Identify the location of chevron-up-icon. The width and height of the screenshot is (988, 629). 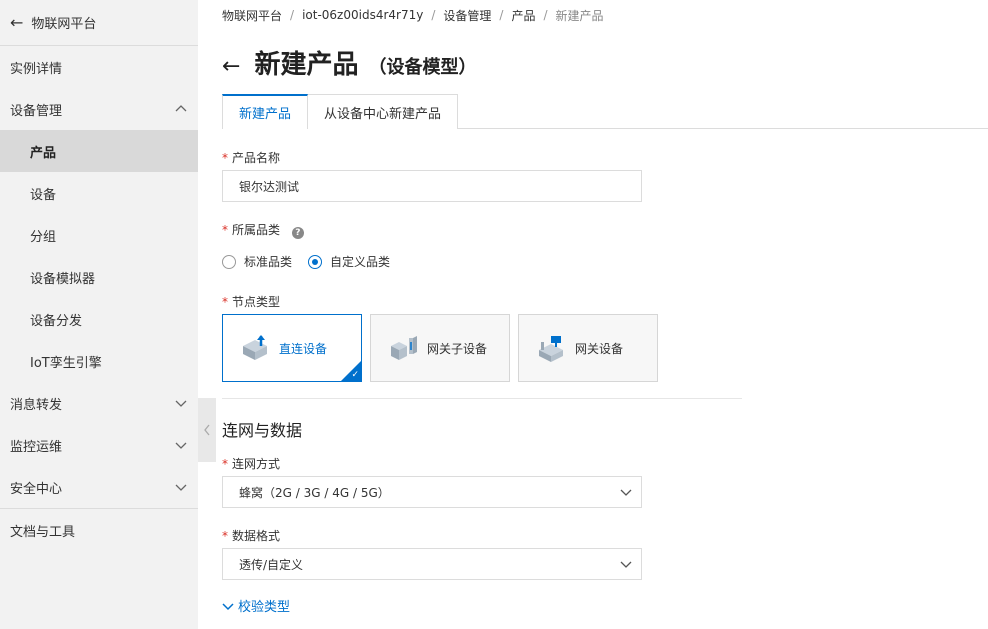
(181, 109).